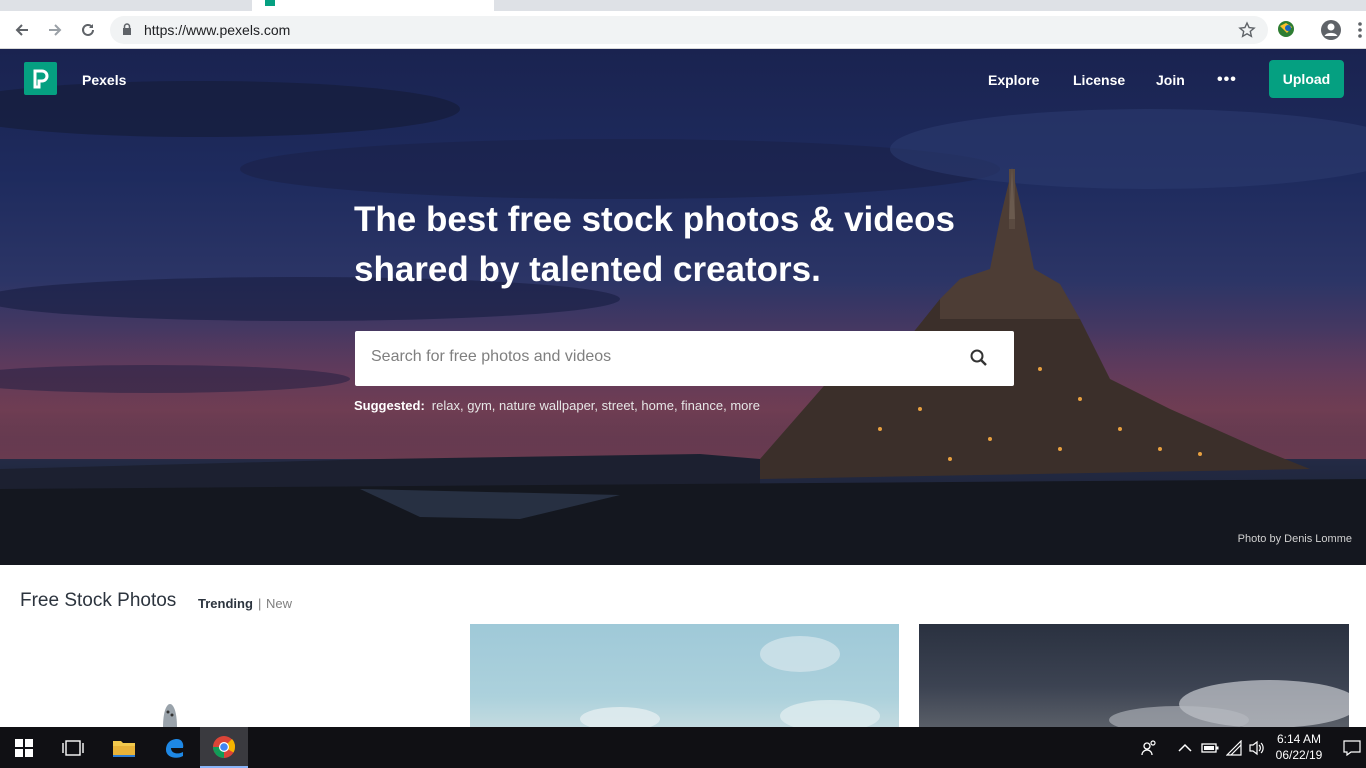 Image resolution: width=1366 pixels, height=768 pixels. Describe the element at coordinates (1299, 755) in the screenshot. I see `clock-date: 06/22/19` at that location.